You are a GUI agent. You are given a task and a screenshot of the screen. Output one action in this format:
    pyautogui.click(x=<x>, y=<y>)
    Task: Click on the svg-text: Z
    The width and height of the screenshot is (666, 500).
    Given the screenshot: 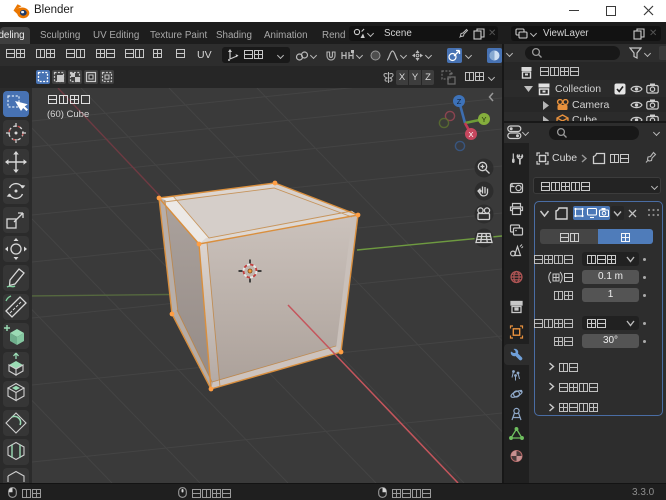 What is the action you would take?
    pyautogui.click(x=459, y=101)
    